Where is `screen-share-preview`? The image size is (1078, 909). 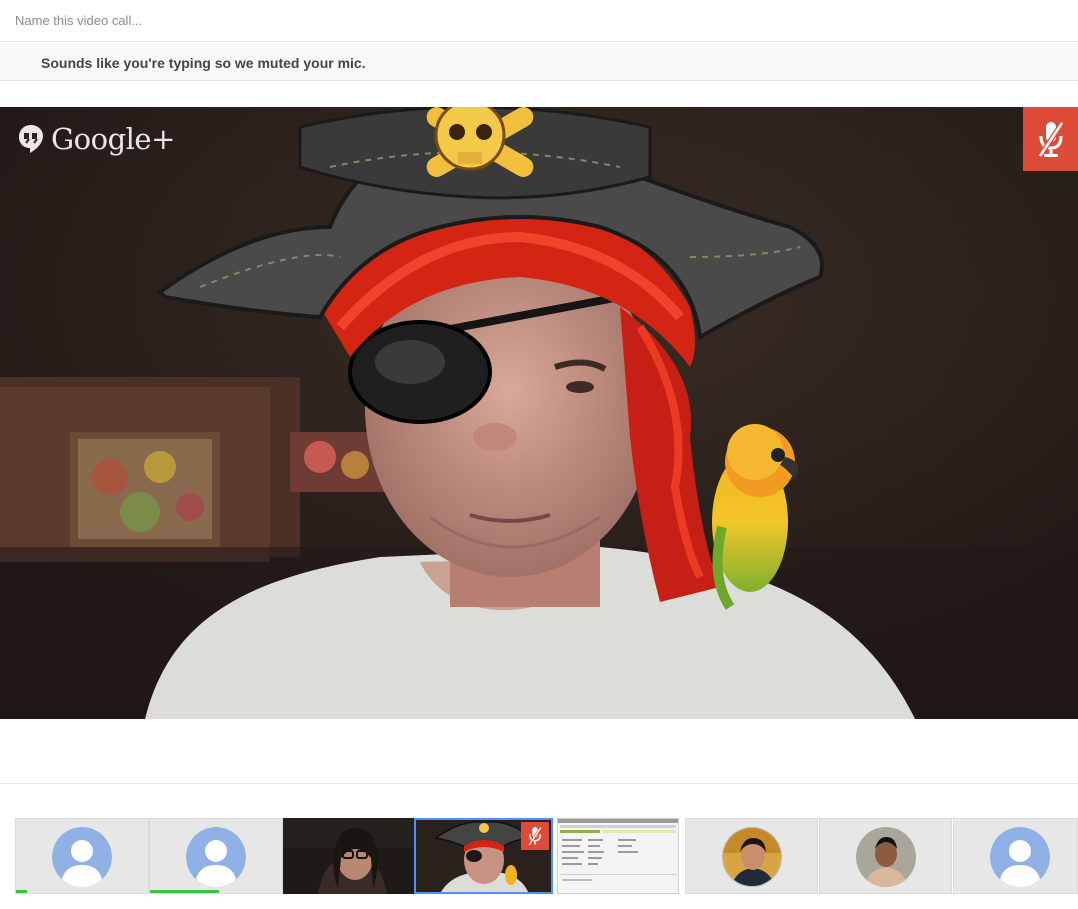
screen-share-preview is located at coordinates (618, 856).